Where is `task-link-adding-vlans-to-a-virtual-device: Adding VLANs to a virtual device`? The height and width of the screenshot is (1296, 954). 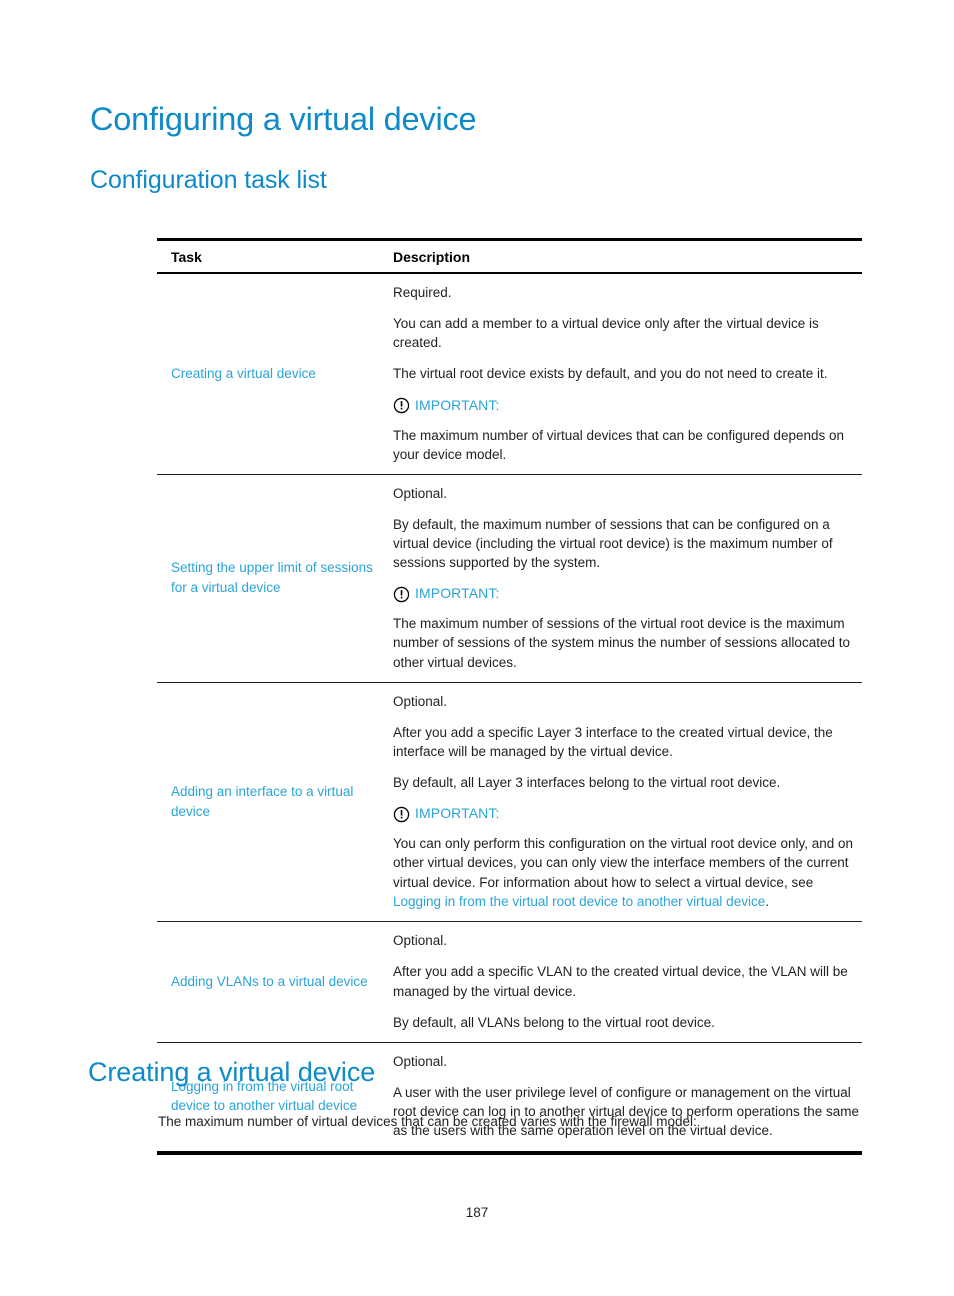 task-link-adding-vlans-to-a-virtual-device: Adding VLANs to a virtual device is located at coordinates (276, 982).